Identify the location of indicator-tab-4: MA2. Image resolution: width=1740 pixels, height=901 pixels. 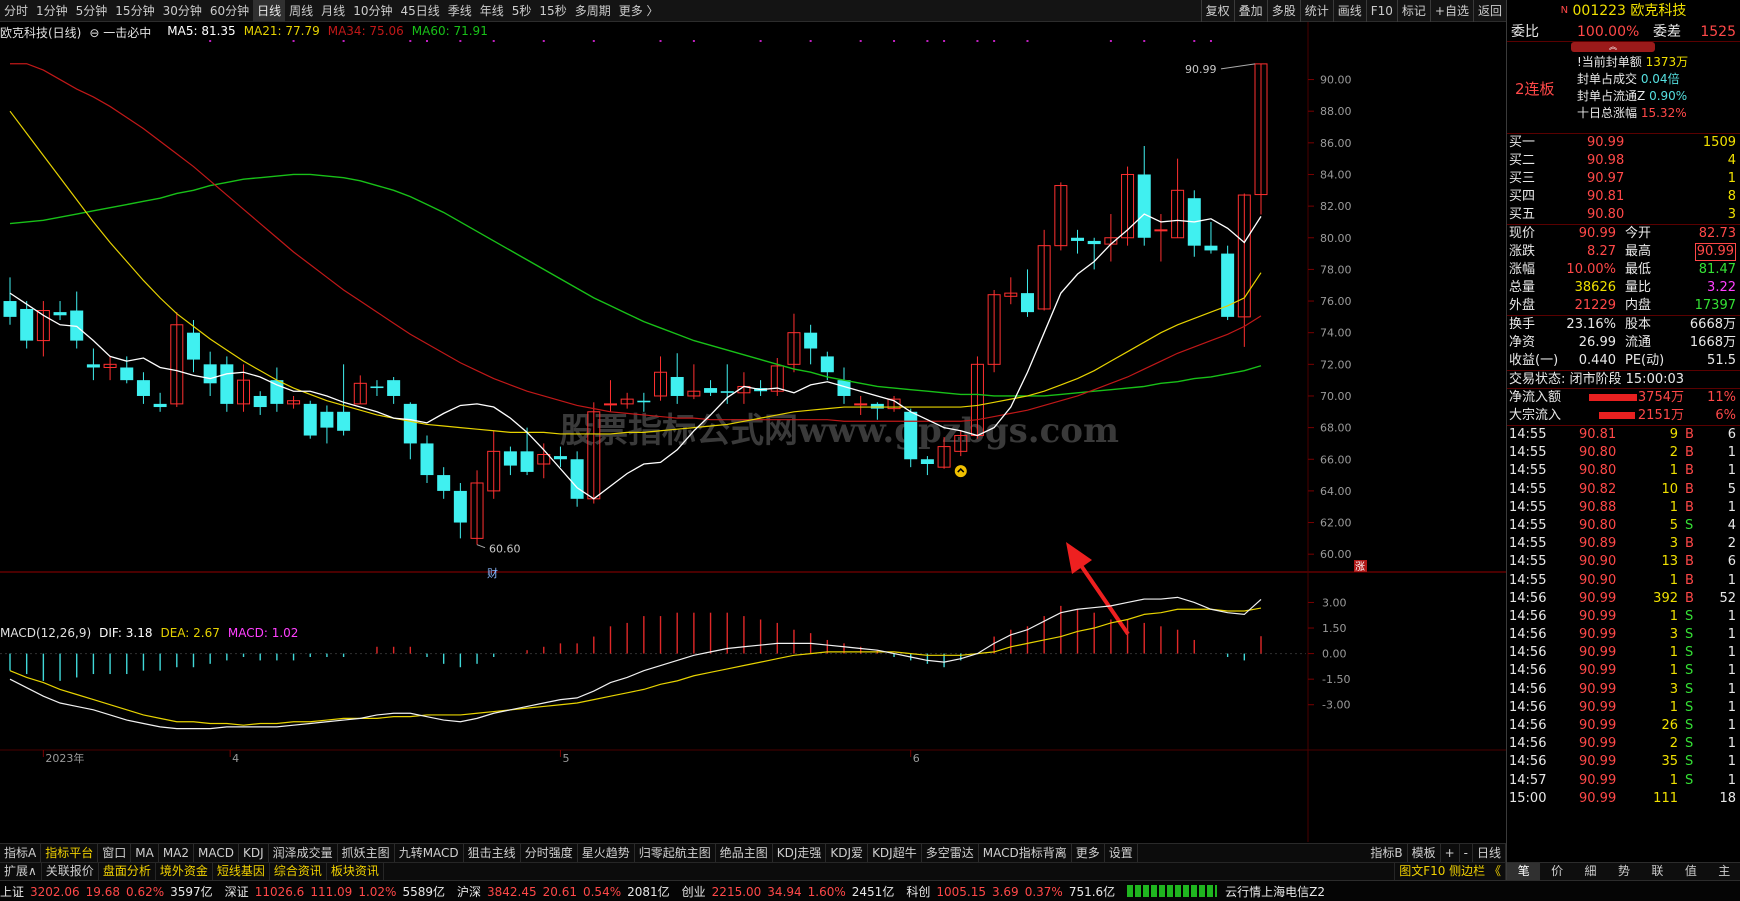
(177, 853).